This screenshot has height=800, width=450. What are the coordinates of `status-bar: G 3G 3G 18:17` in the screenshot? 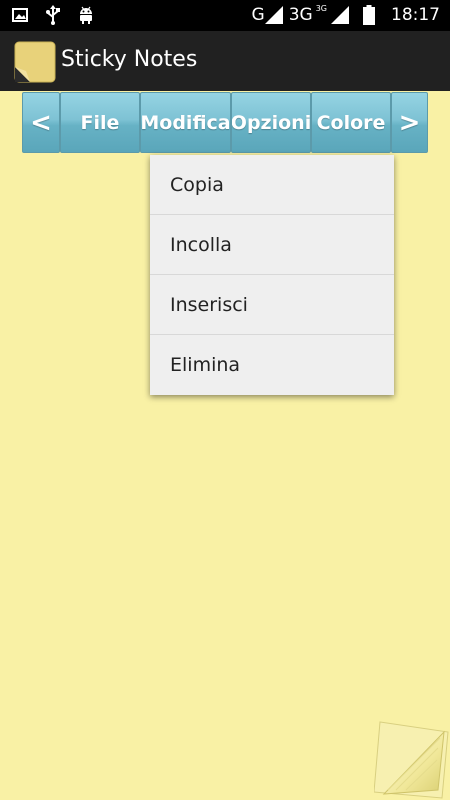 It's located at (225, 15).